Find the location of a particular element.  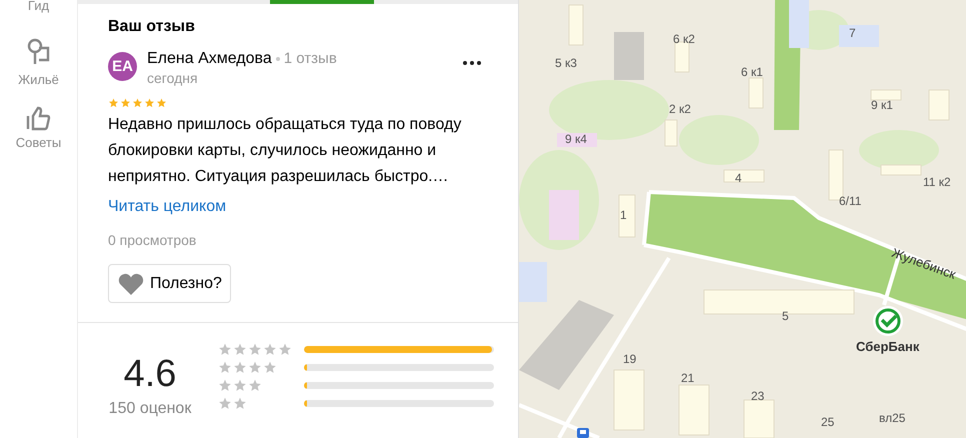

view-count: 0 просмотров is located at coordinates (153, 240).